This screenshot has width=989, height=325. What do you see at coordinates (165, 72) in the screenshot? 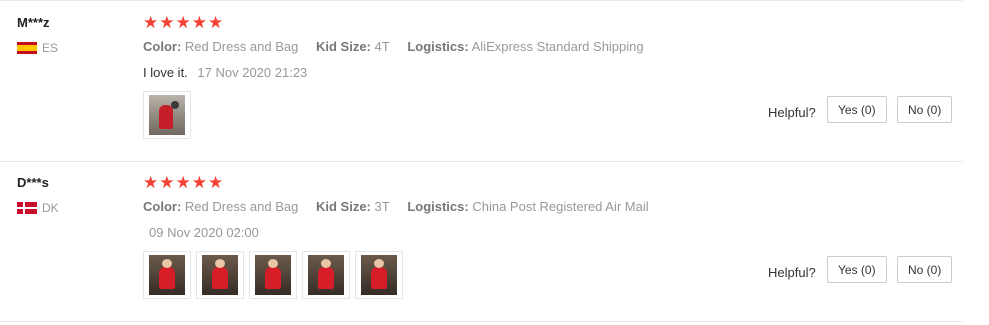
I see `review-text: I love it.` at bounding box center [165, 72].